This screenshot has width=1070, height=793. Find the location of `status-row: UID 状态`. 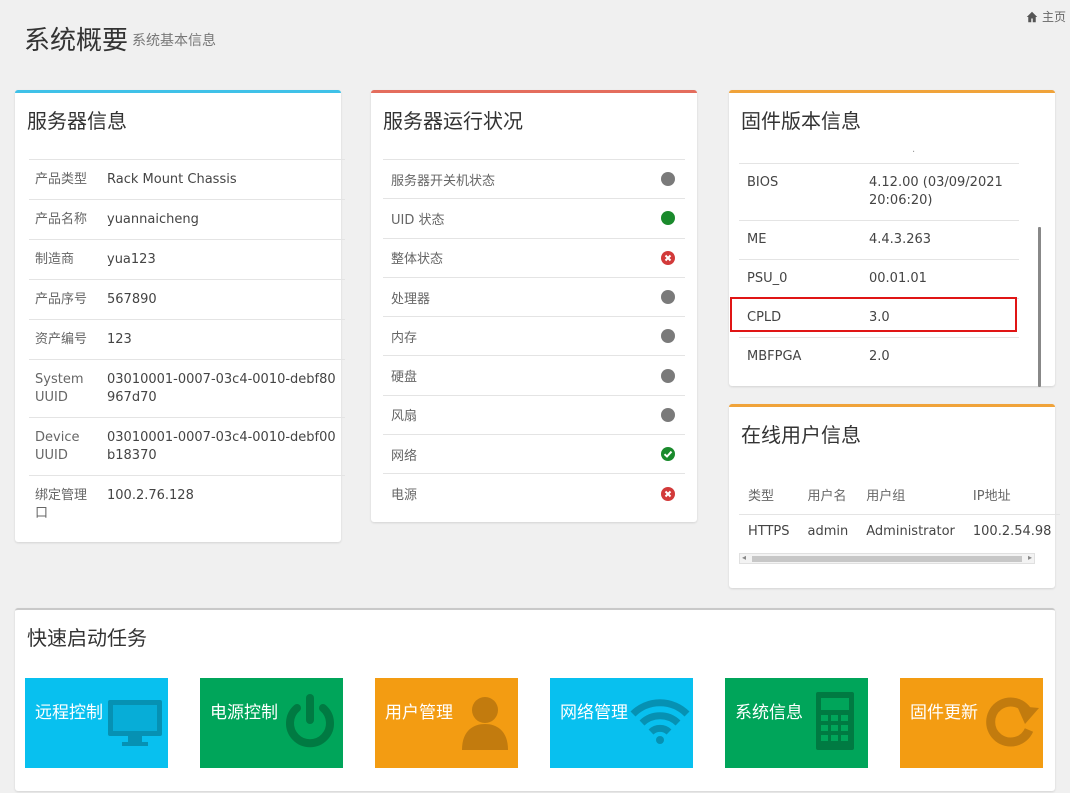

status-row: UID 状态 is located at coordinates (534, 217).